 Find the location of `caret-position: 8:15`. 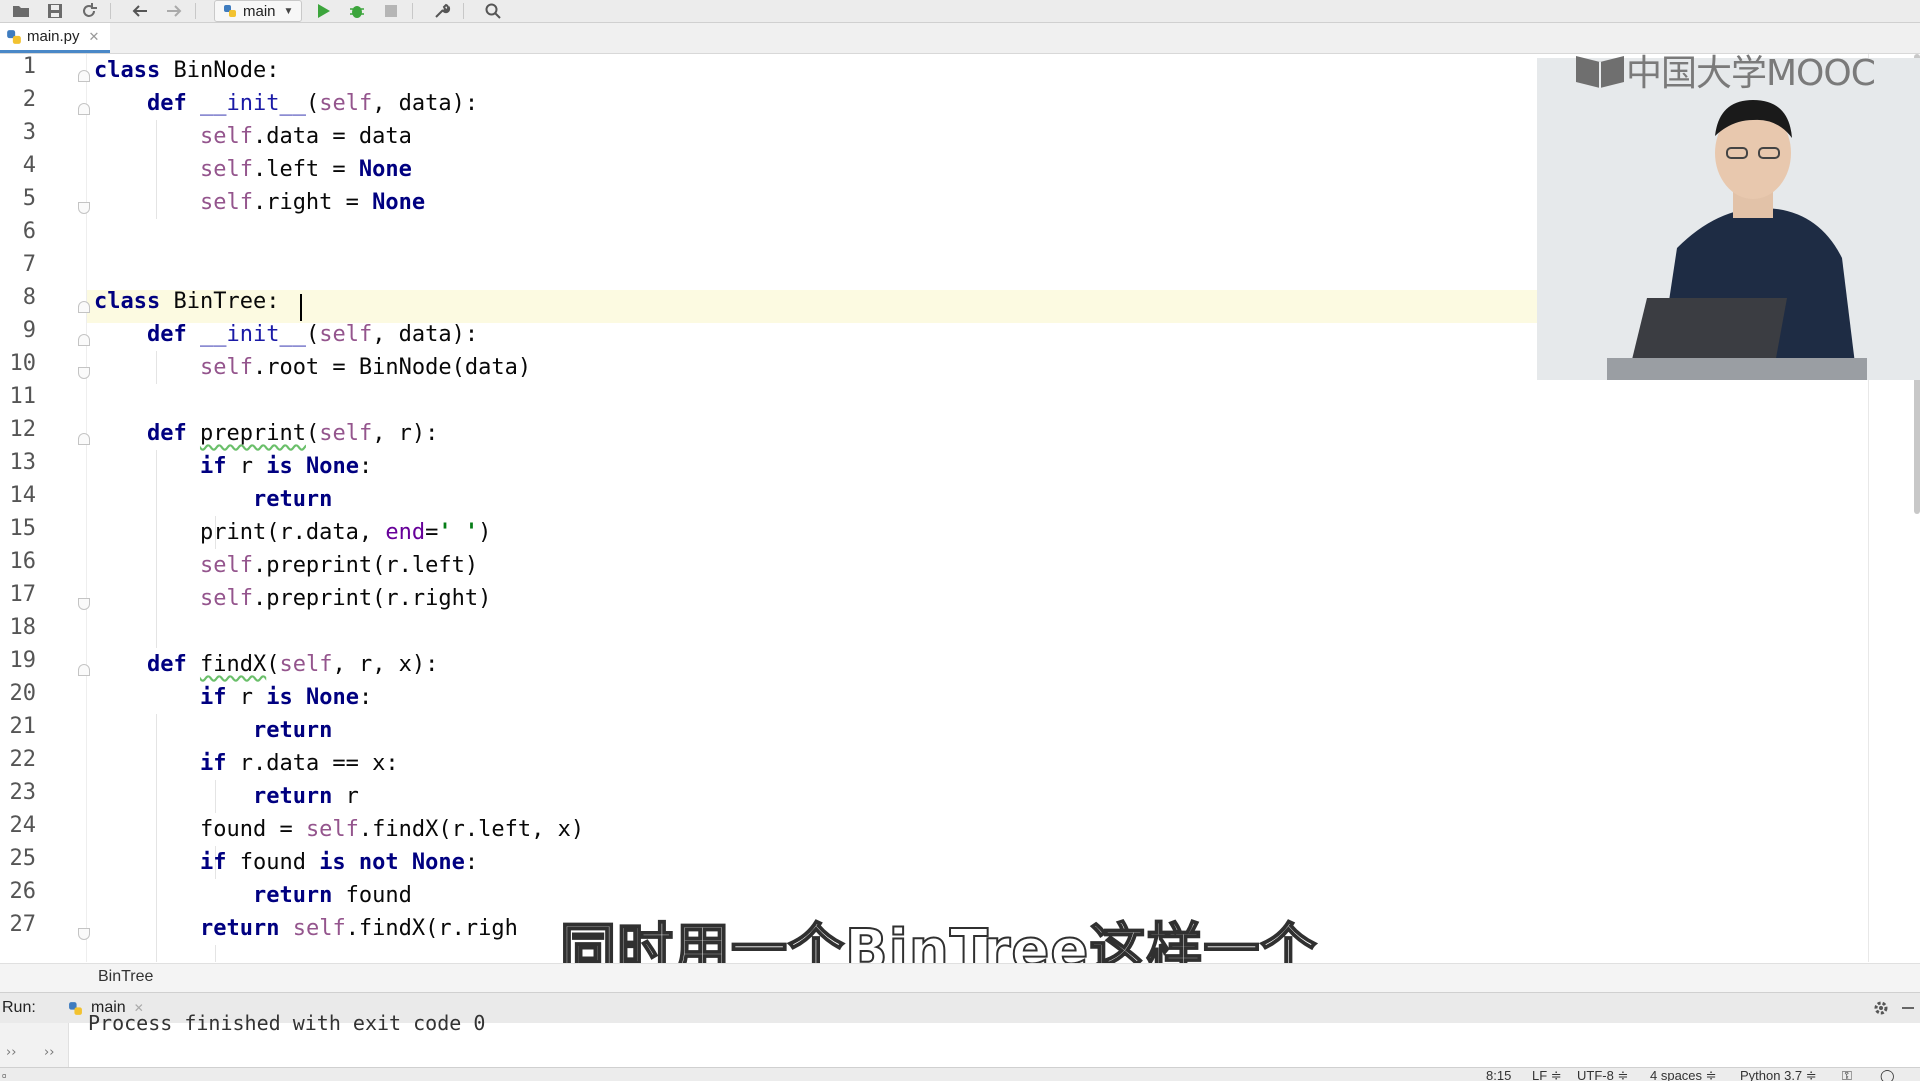

caret-position: 8:15 is located at coordinates (1498, 1074).